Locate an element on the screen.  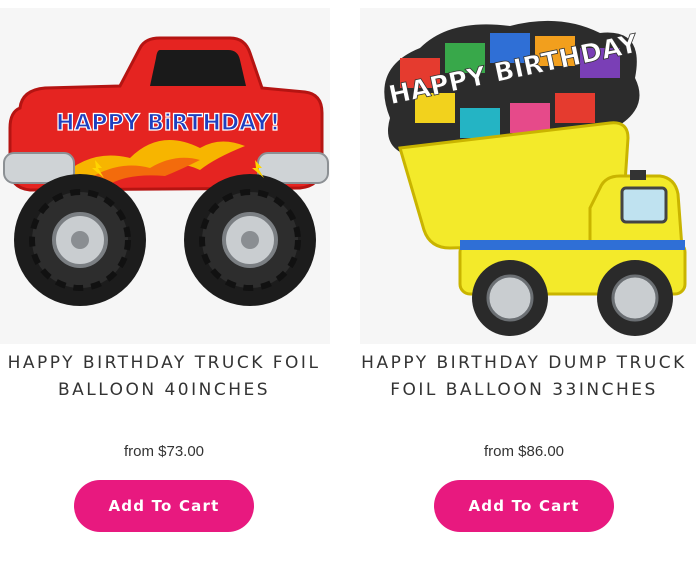
product-price: from $73.00 is located at coordinates (164, 451).